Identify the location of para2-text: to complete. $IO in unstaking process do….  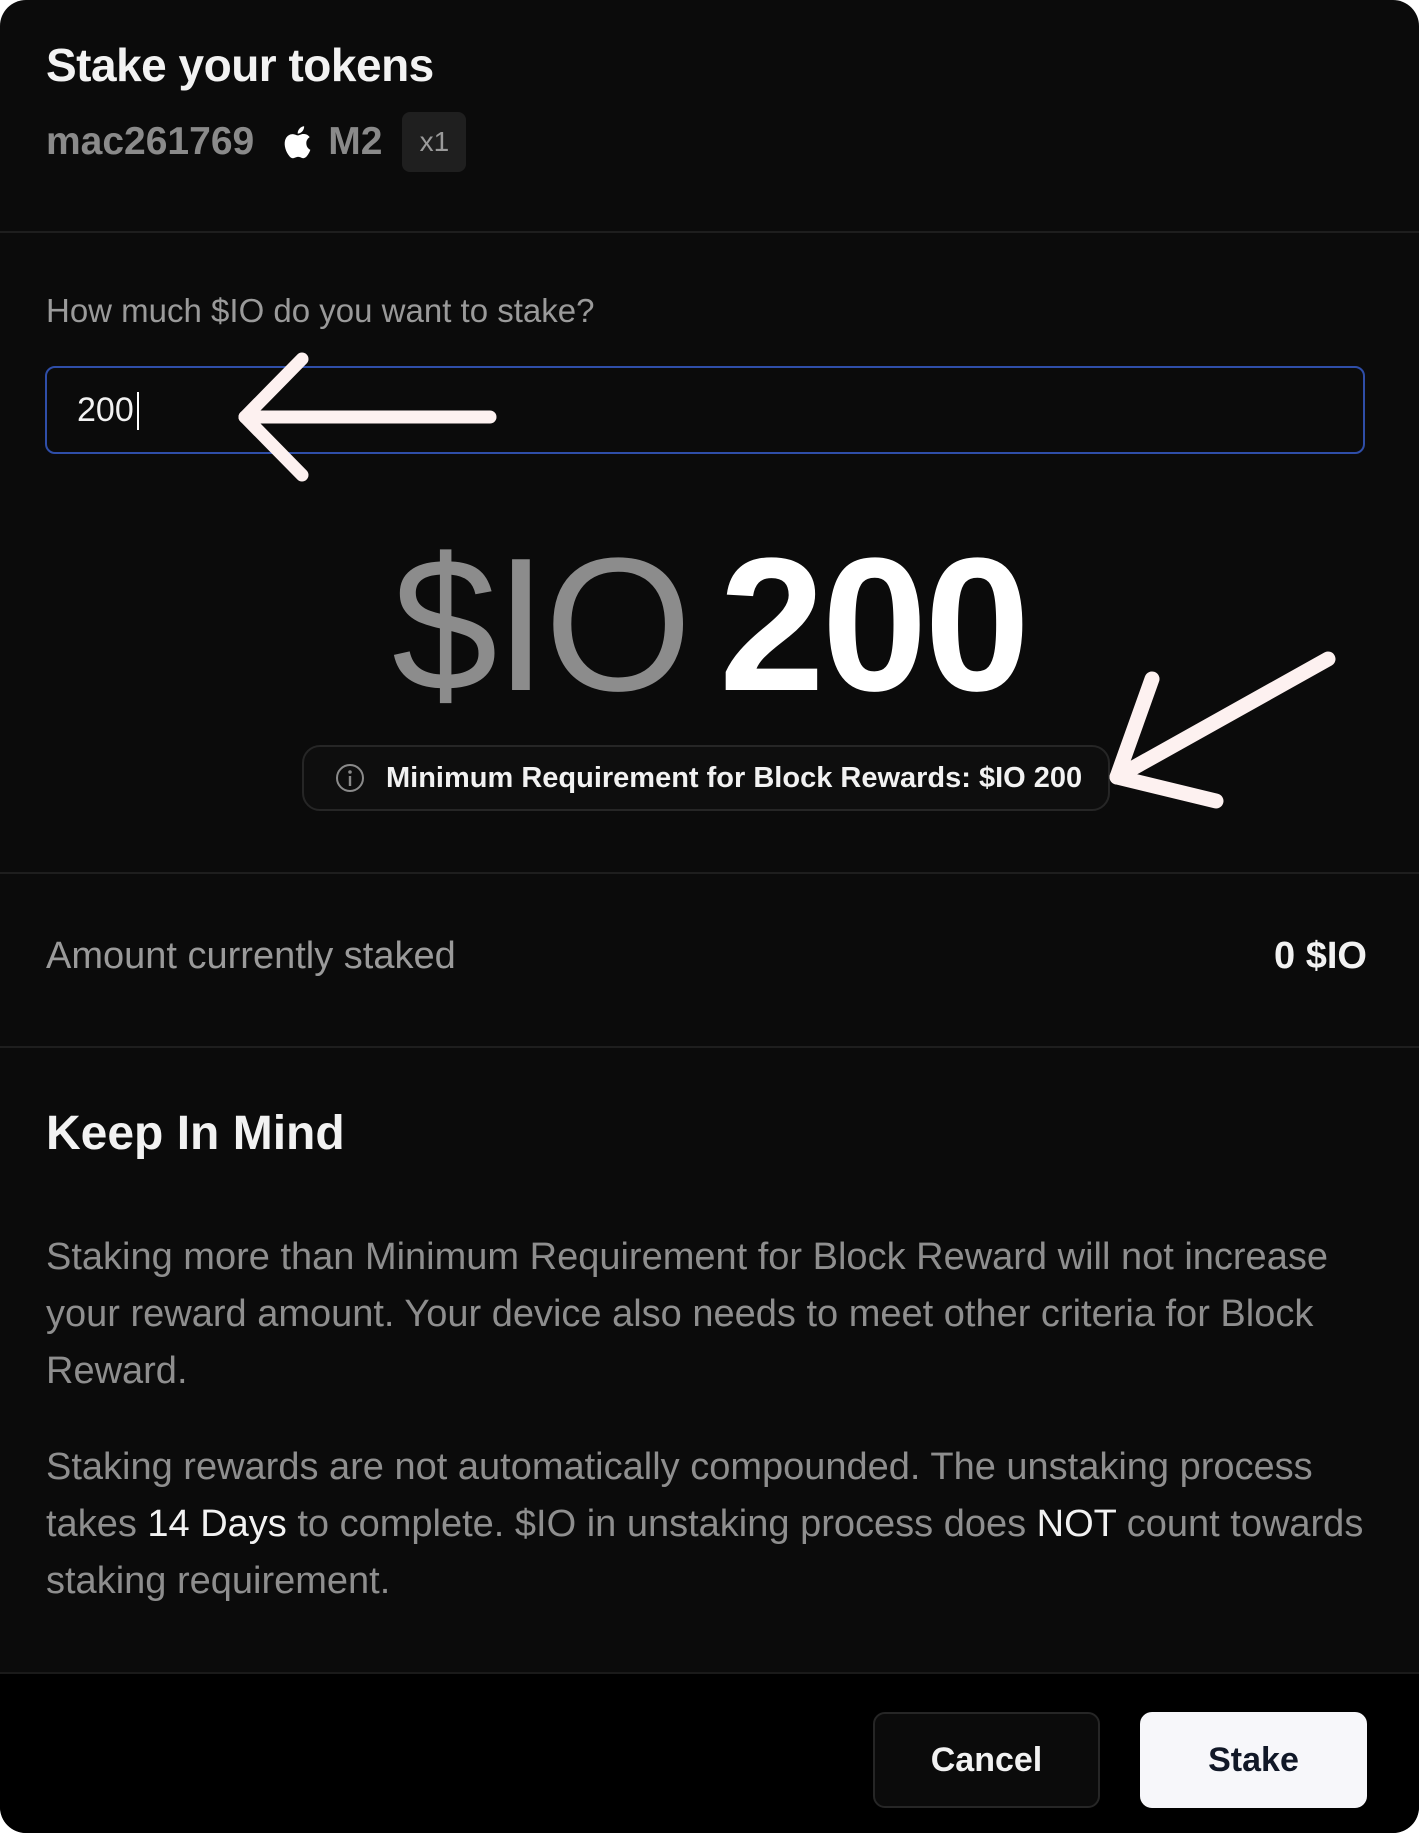
(661, 1524).